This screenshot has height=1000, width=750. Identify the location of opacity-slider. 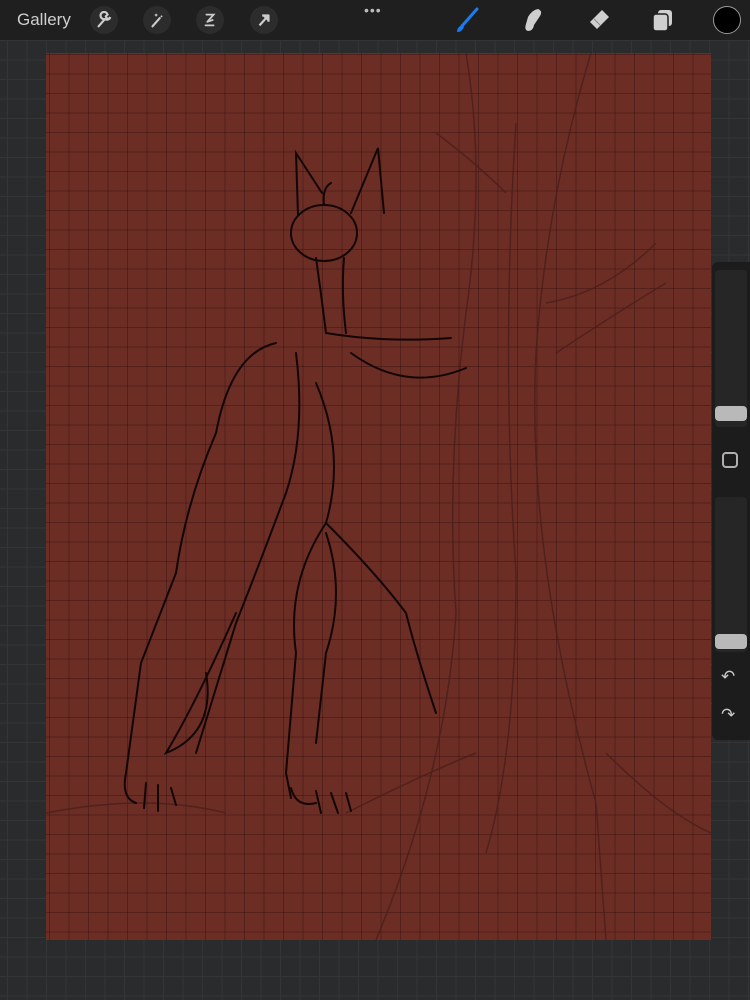
(731, 574).